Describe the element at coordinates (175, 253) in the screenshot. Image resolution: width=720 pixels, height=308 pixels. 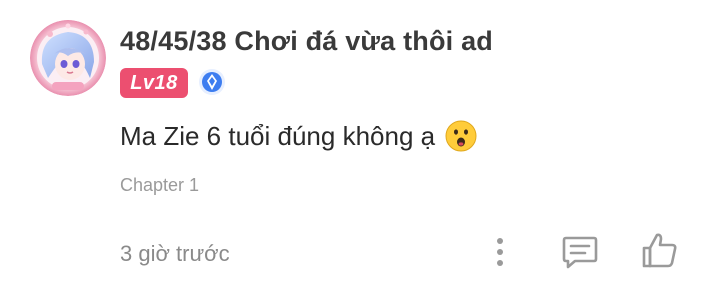
I see `timestamp: 3 giờ trước` at that location.